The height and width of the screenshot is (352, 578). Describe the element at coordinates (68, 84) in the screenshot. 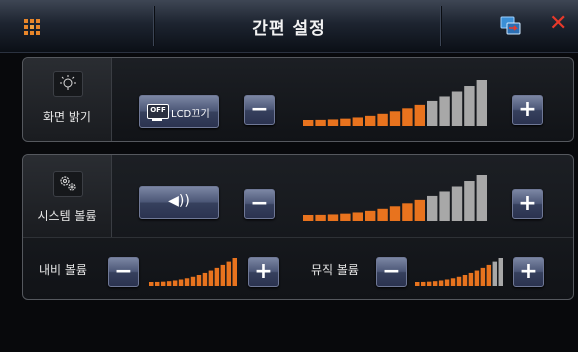

I see `brightness-icon` at that location.